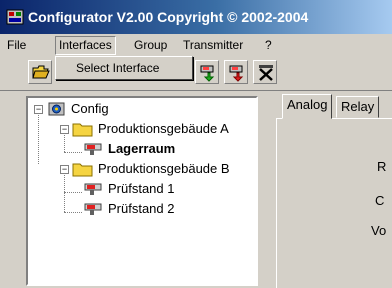 This screenshot has height=288, width=392. I want to click on tab-relay: Relay, so click(358, 107).